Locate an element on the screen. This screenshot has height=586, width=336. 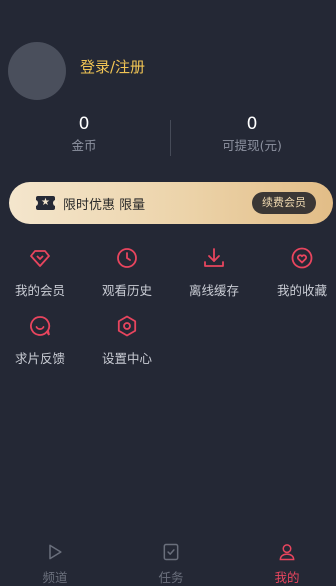
play-icon is located at coordinates (55, 552).